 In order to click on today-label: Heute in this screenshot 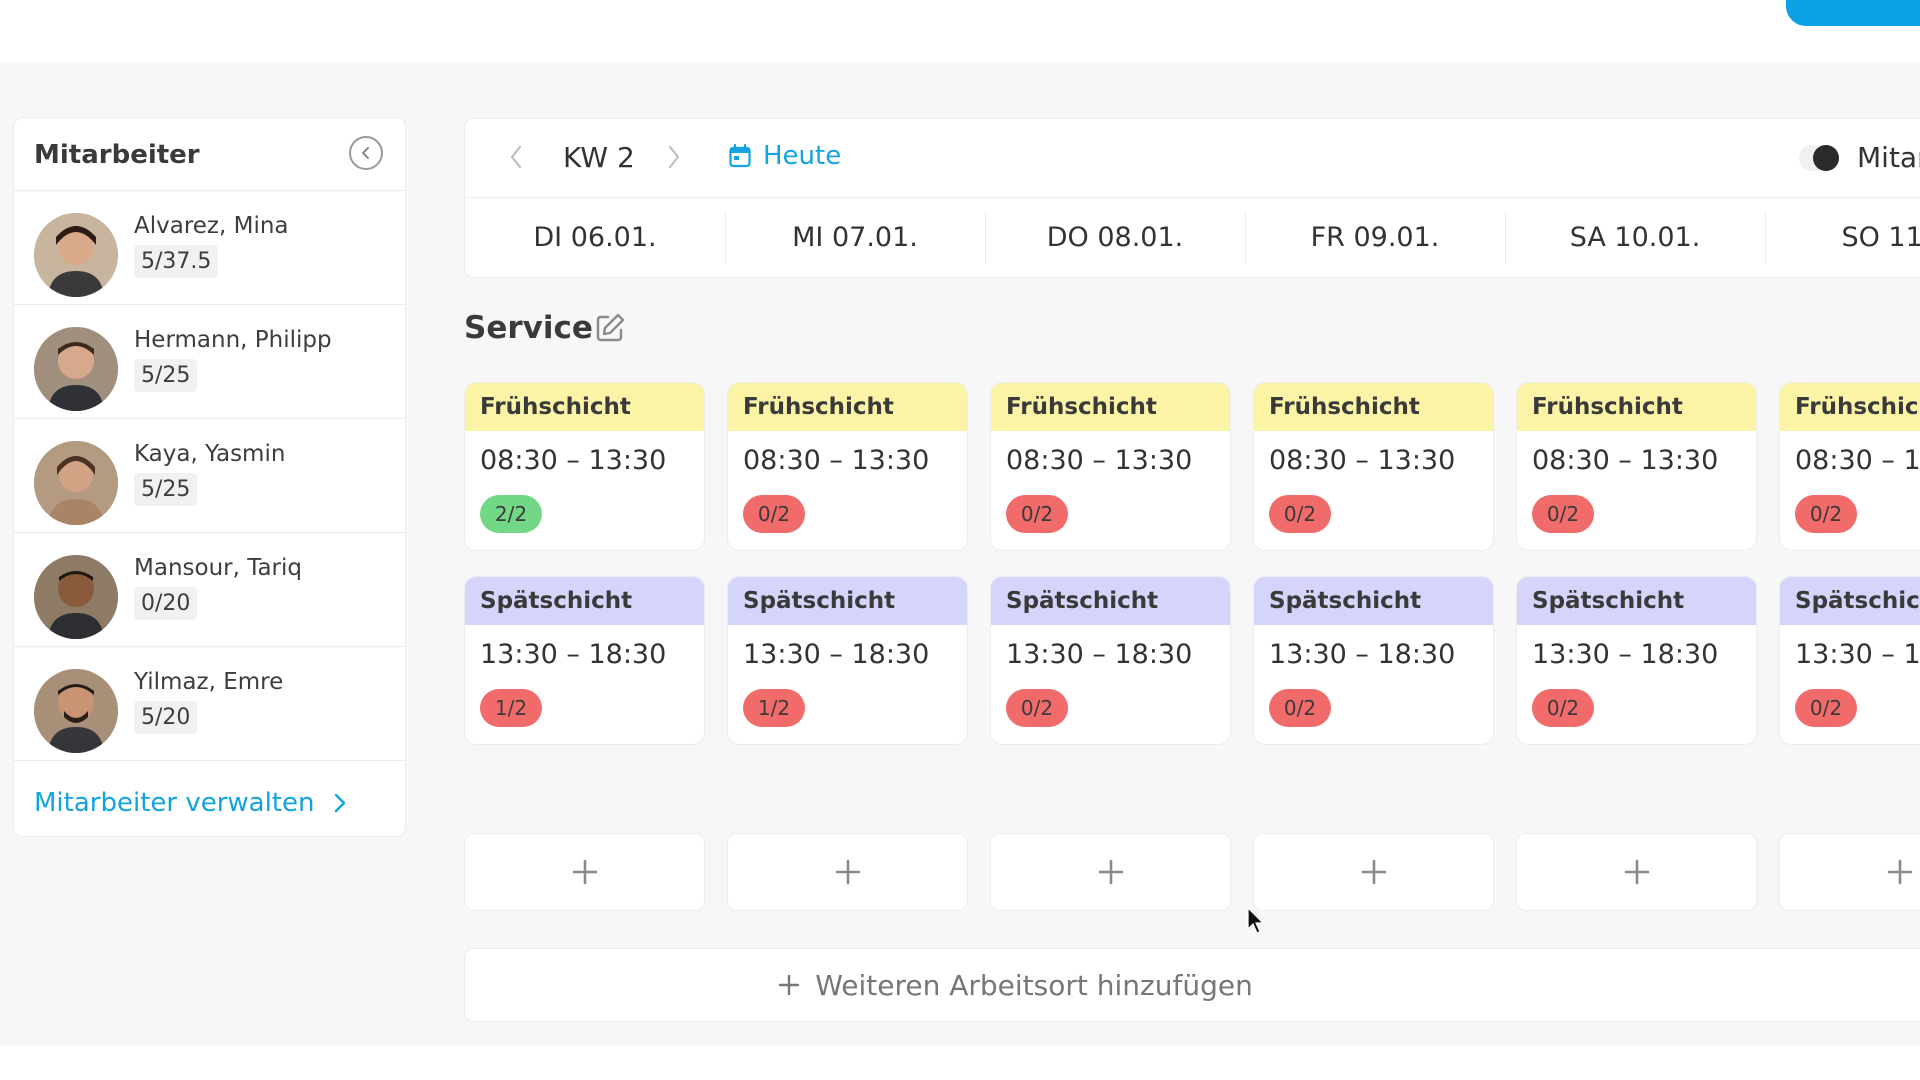, I will do `click(802, 156)`.